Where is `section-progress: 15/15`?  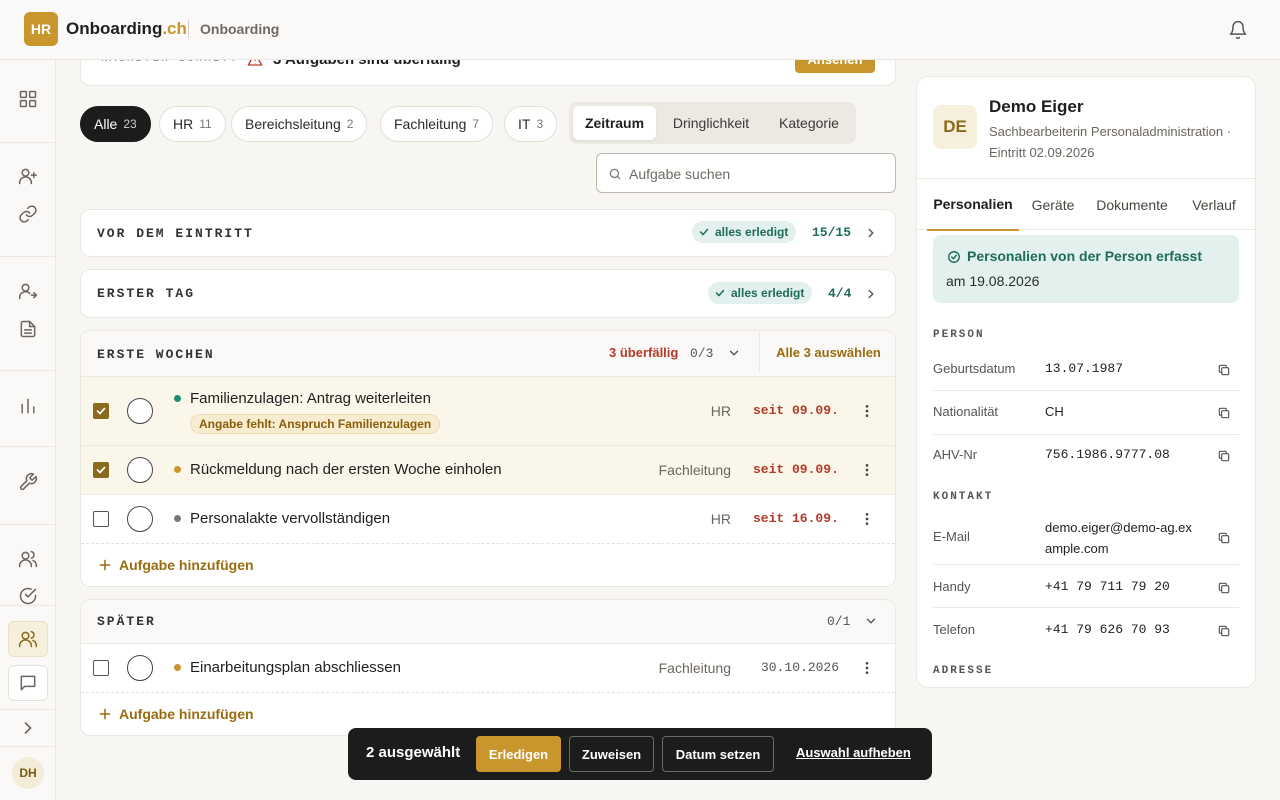 section-progress: 15/15 is located at coordinates (832, 232).